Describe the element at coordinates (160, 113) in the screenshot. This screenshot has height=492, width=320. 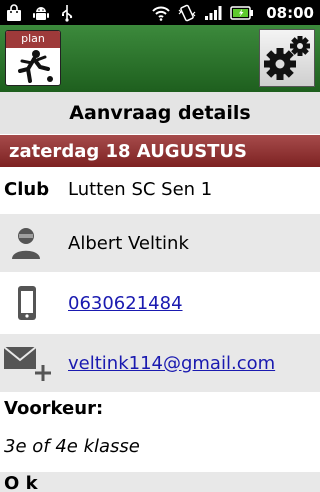
I see `page-title: Aanvraag details` at that location.